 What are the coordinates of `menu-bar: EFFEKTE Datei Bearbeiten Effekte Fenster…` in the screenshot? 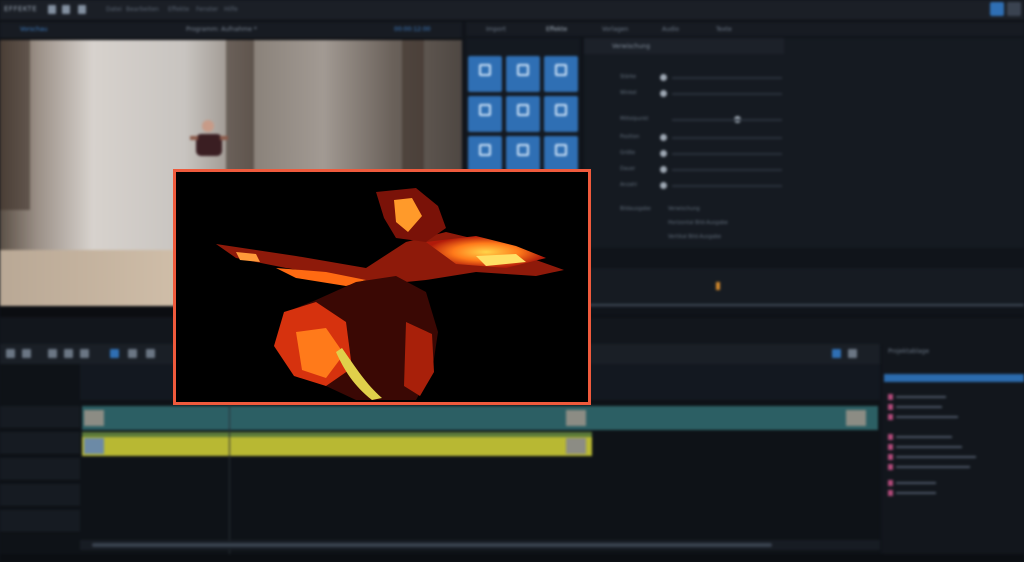 It's located at (512, 10).